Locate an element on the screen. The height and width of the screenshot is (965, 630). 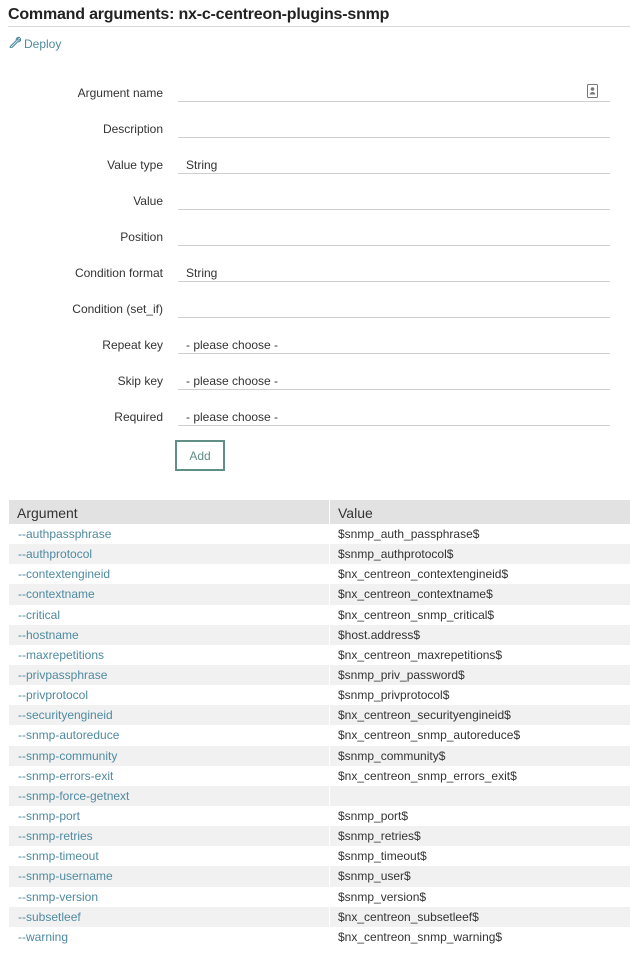
description-input is located at coordinates (394, 125).